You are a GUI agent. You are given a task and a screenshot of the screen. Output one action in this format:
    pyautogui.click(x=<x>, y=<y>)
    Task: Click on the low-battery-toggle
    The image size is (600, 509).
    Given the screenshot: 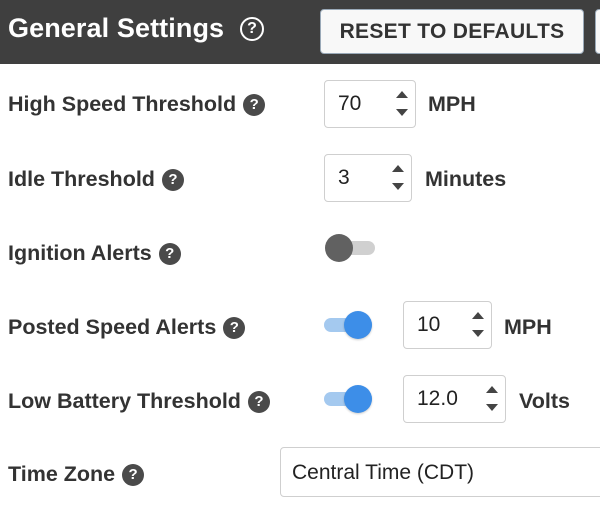 What is the action you would take?
    pyautogui.click(x=349, y=399)
    